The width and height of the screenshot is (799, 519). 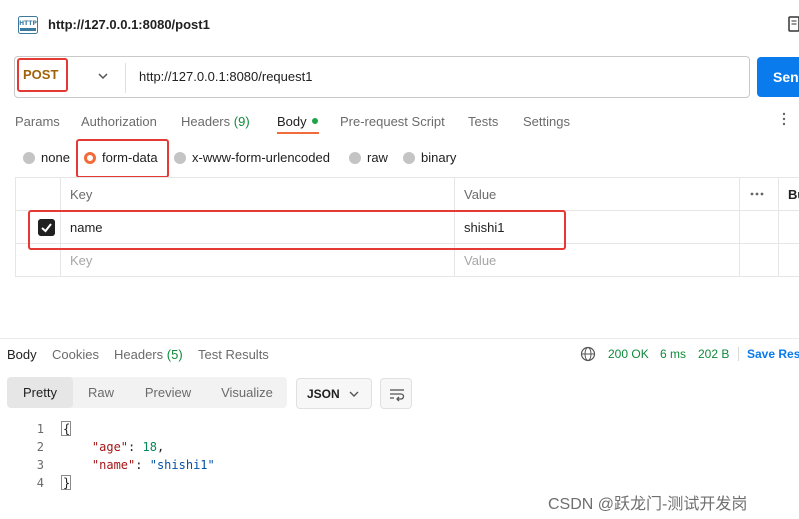 I want to click on headers-count: (9), so click(x=241, y=121).